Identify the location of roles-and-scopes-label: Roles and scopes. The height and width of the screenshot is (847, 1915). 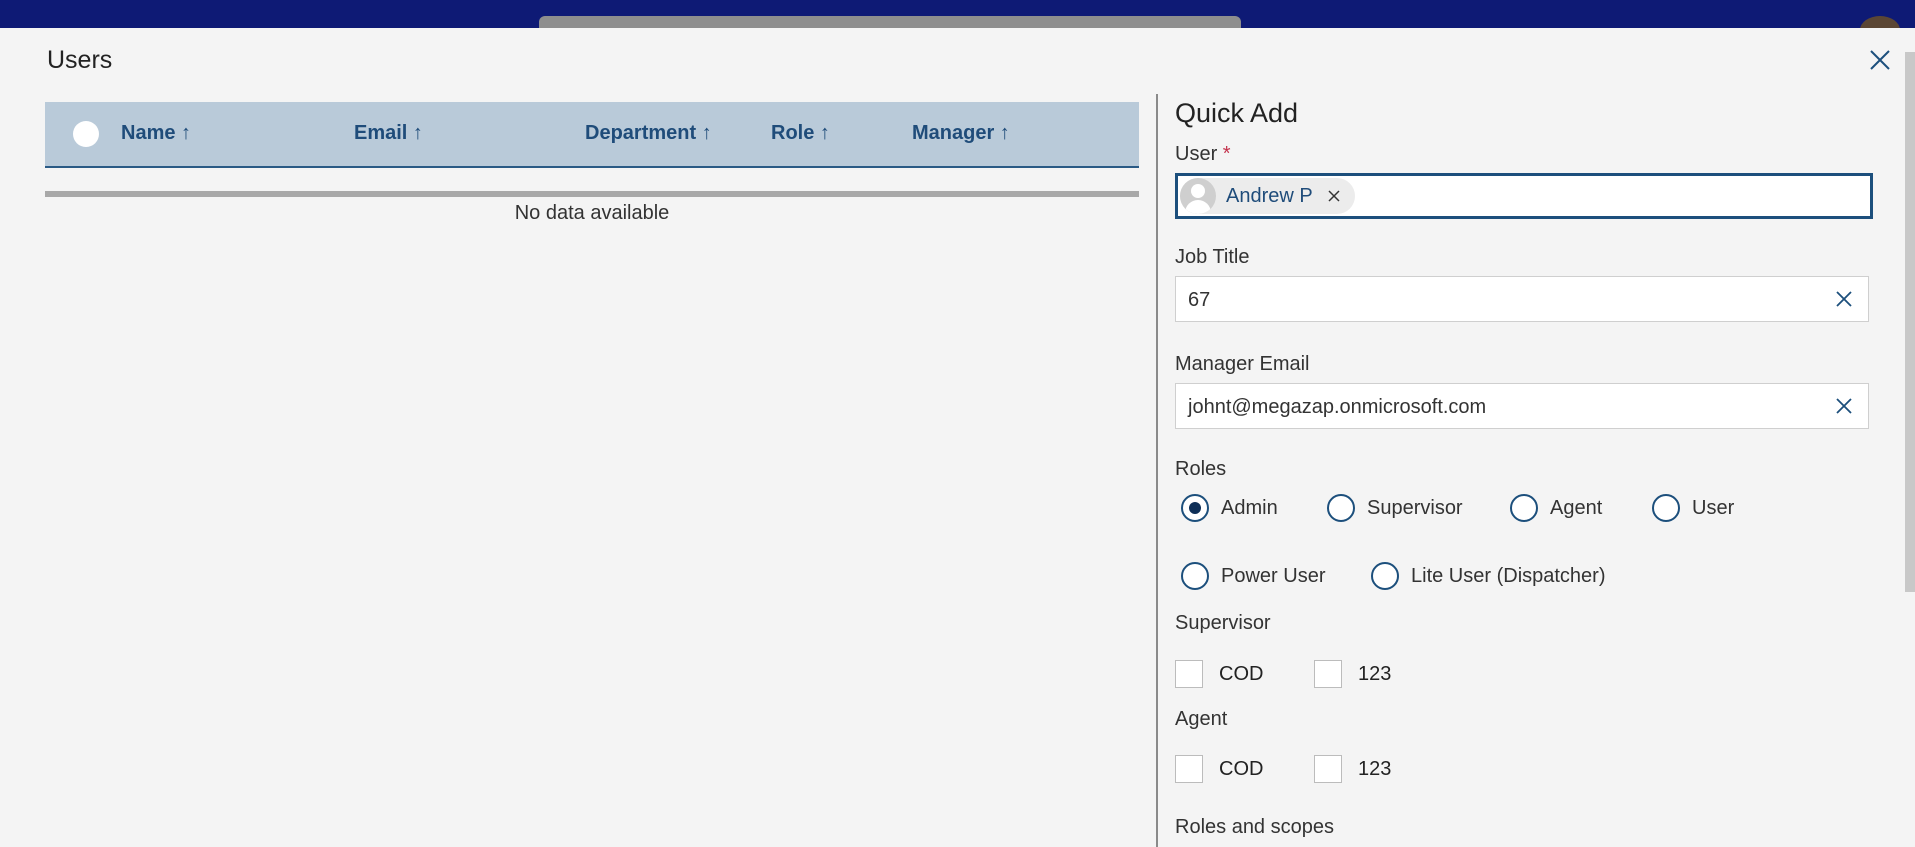
(1254, 827).